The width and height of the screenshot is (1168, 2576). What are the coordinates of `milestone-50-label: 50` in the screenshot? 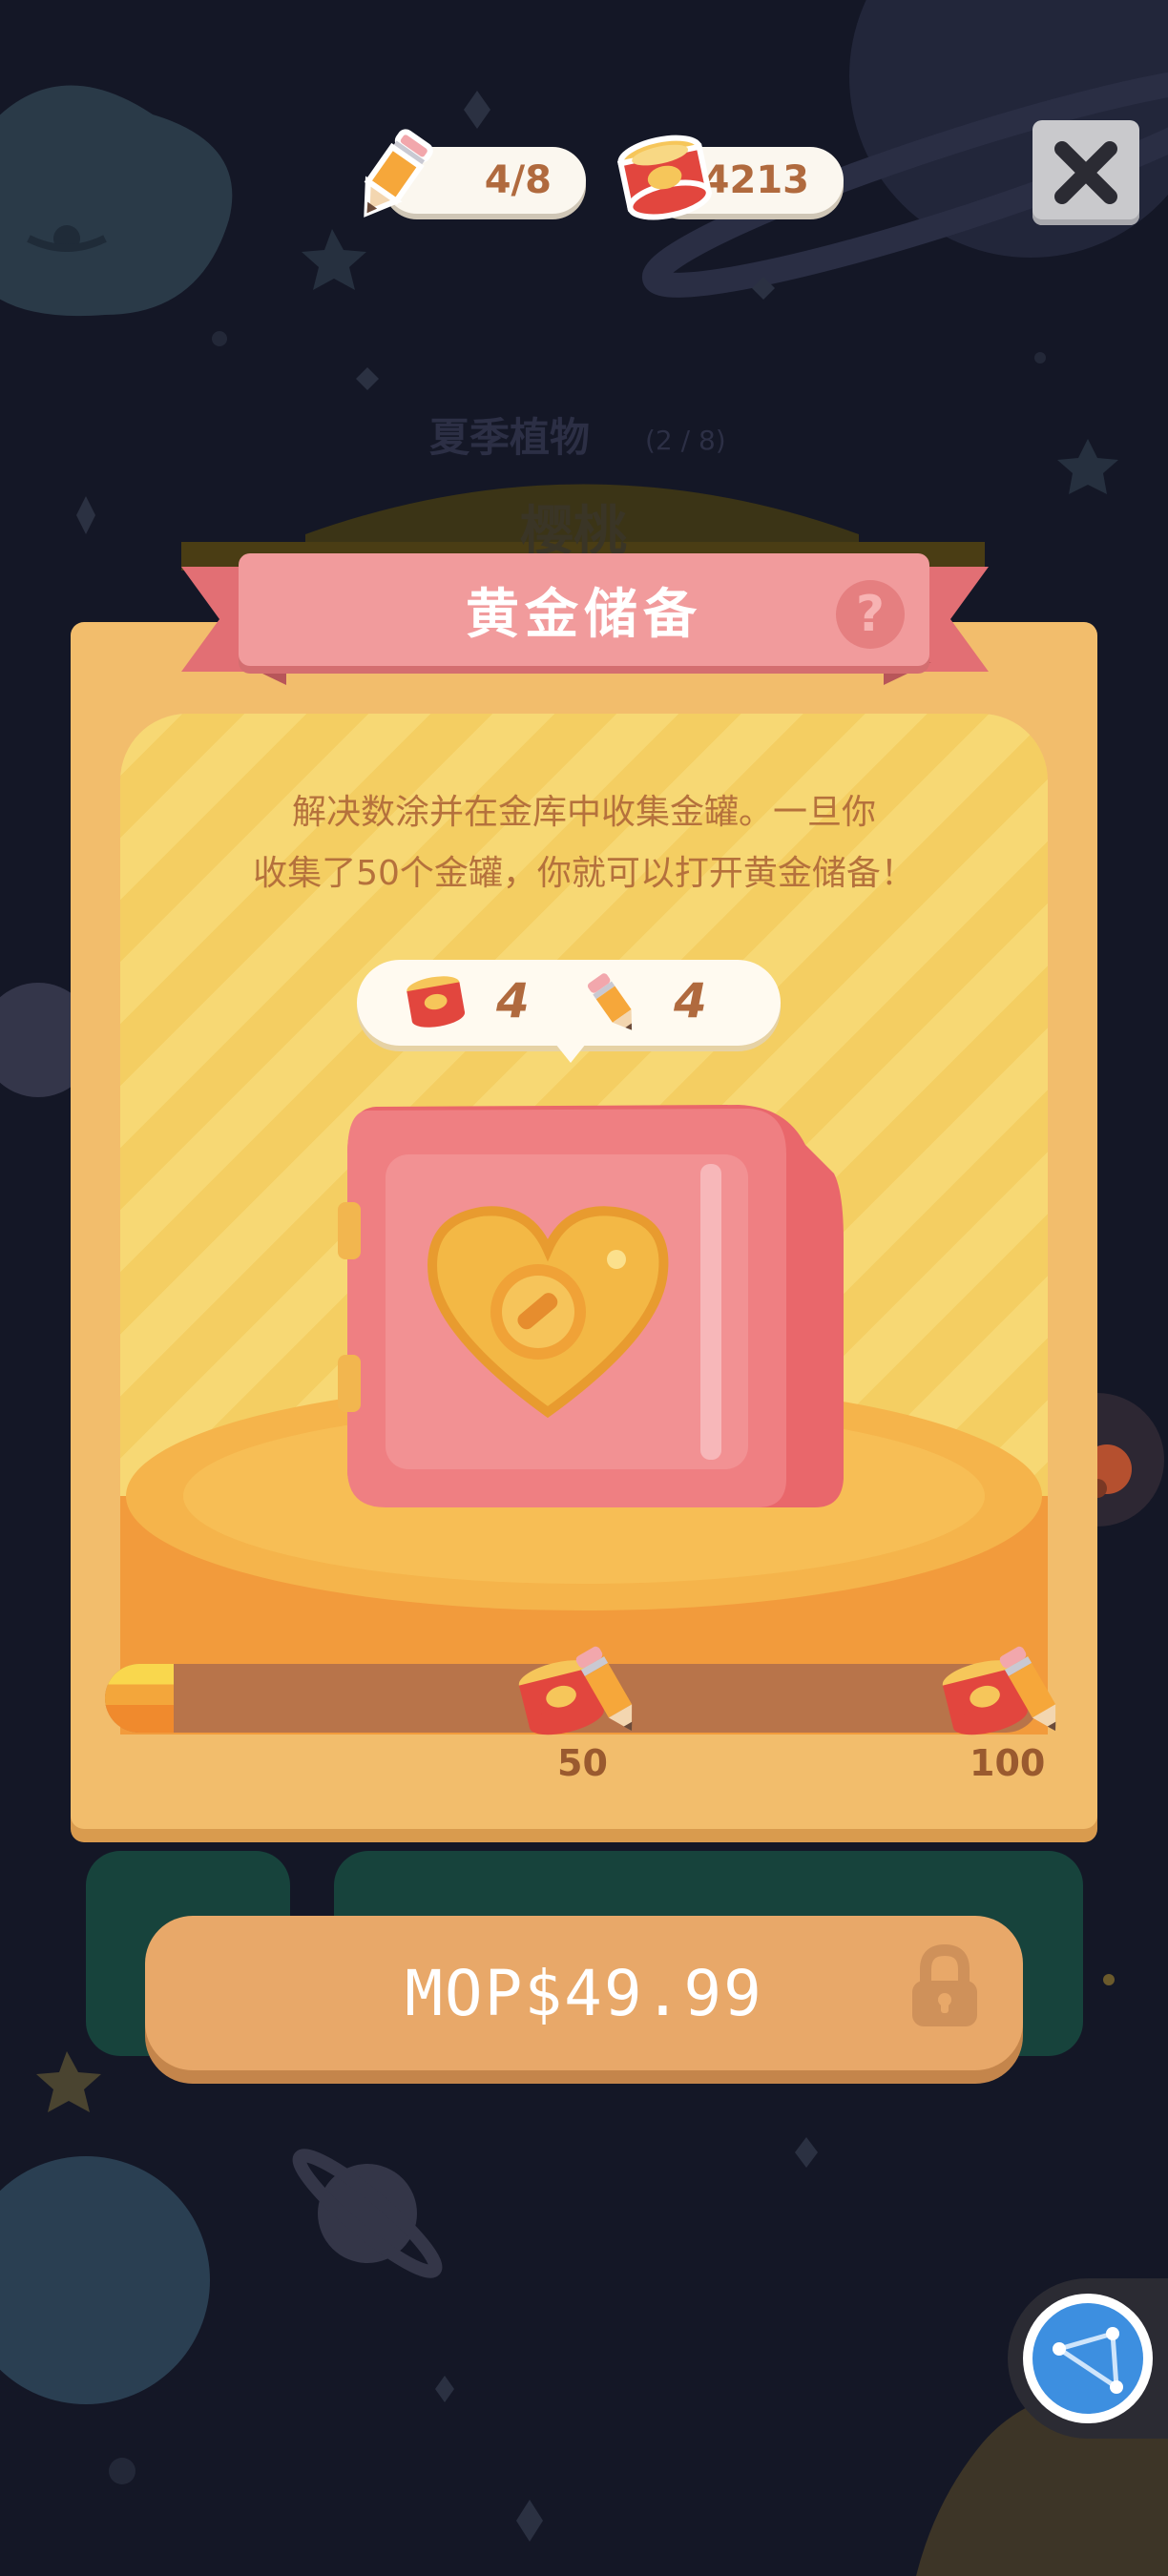 It's located at (582, 1763).